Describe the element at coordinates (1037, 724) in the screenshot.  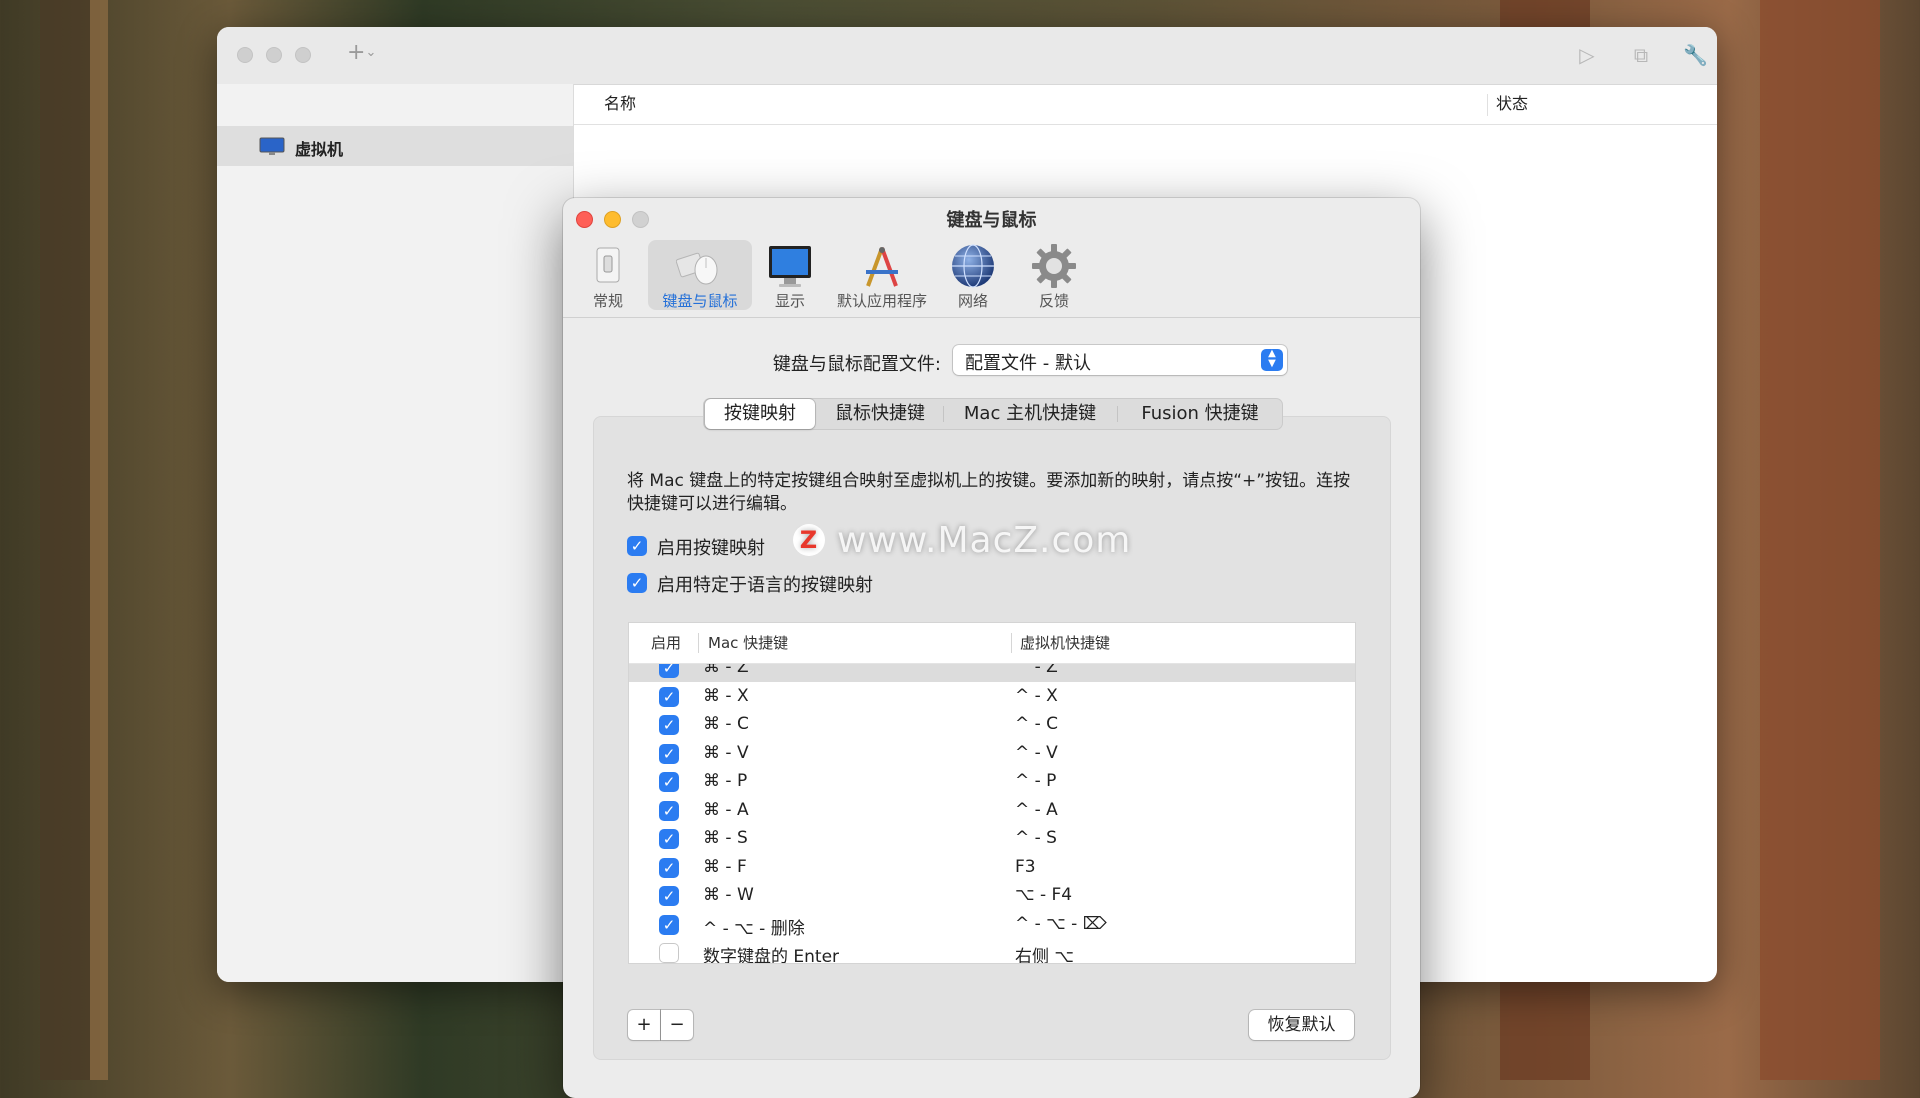
I see `vm-shortcut-cell: ^ - C` at that location.